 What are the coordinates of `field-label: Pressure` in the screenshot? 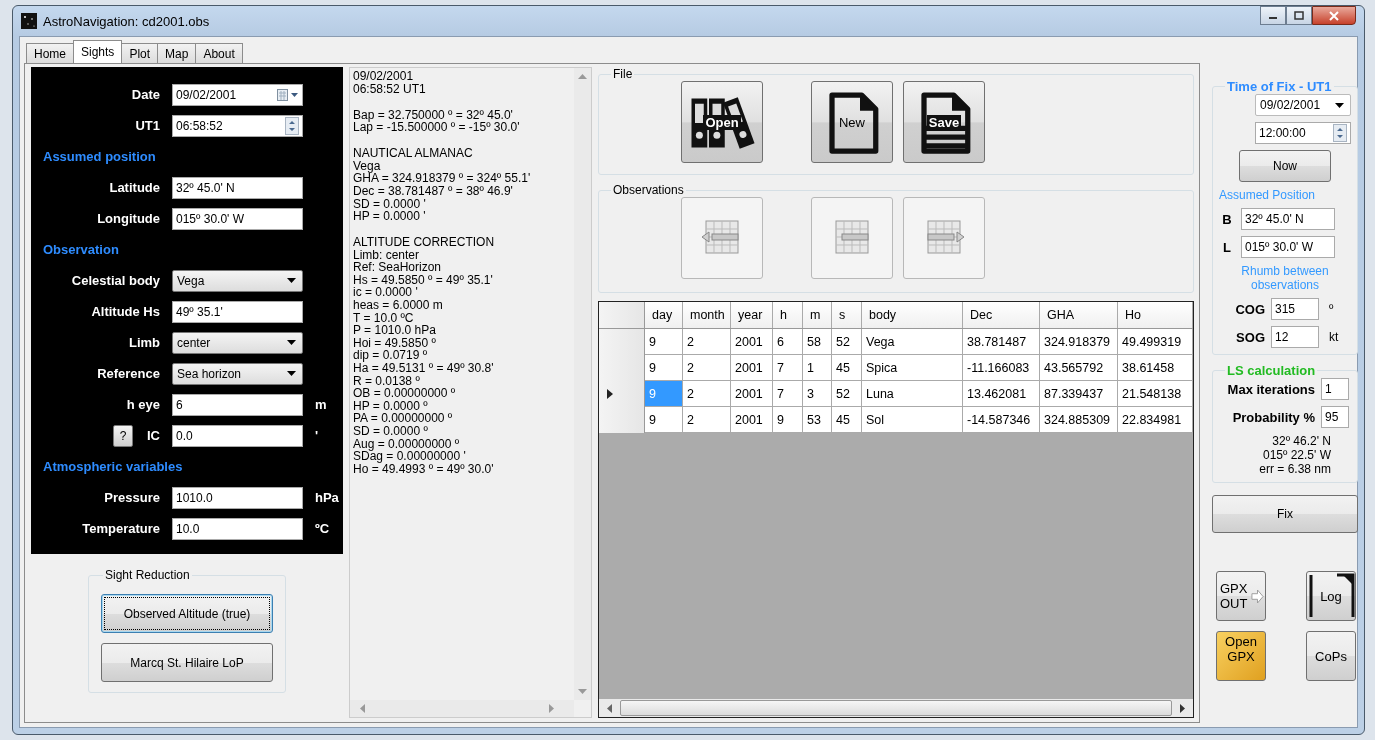 It's located at (132, 497).